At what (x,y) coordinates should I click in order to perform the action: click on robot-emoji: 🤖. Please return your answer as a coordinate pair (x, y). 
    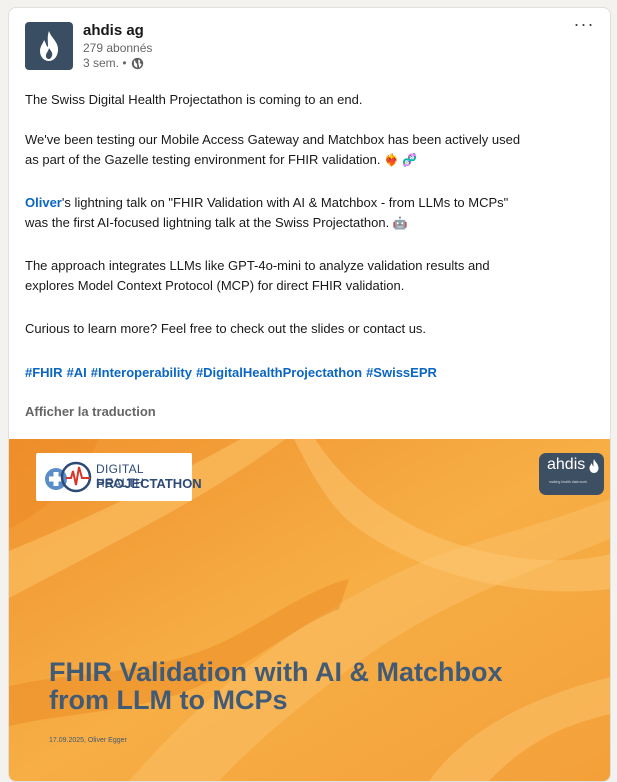
    Looking at the image, I should click on (400, 223).